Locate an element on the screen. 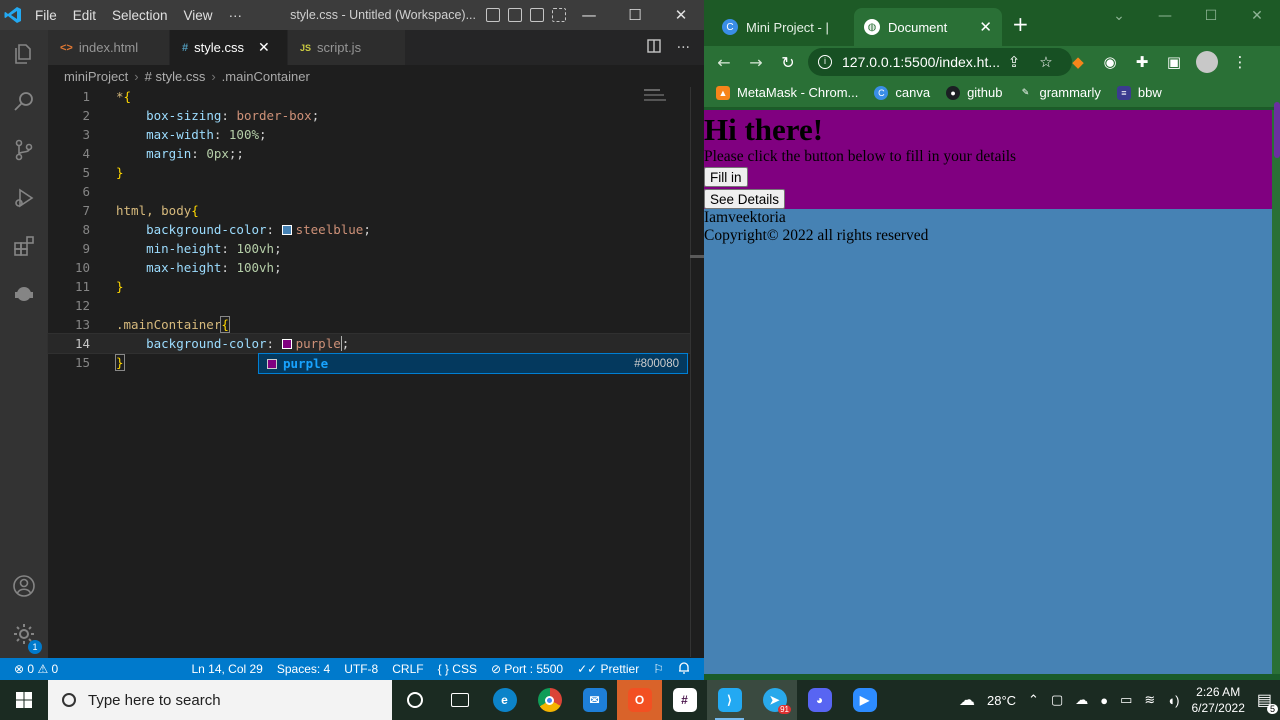 The image size is (1280, 720). toggle-panel-icon is located at coordinates (515, 15).